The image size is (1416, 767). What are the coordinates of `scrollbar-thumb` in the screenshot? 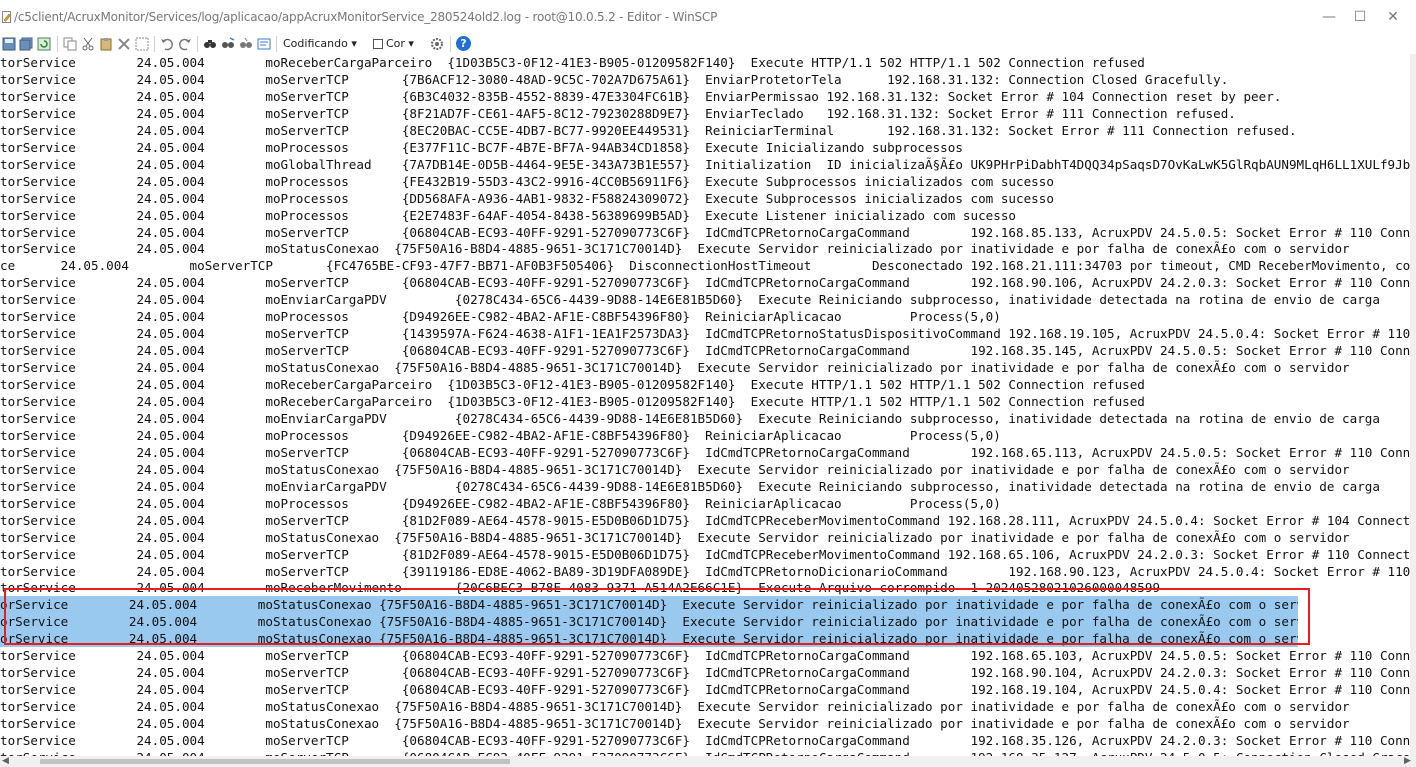 It's located at (275, 761).